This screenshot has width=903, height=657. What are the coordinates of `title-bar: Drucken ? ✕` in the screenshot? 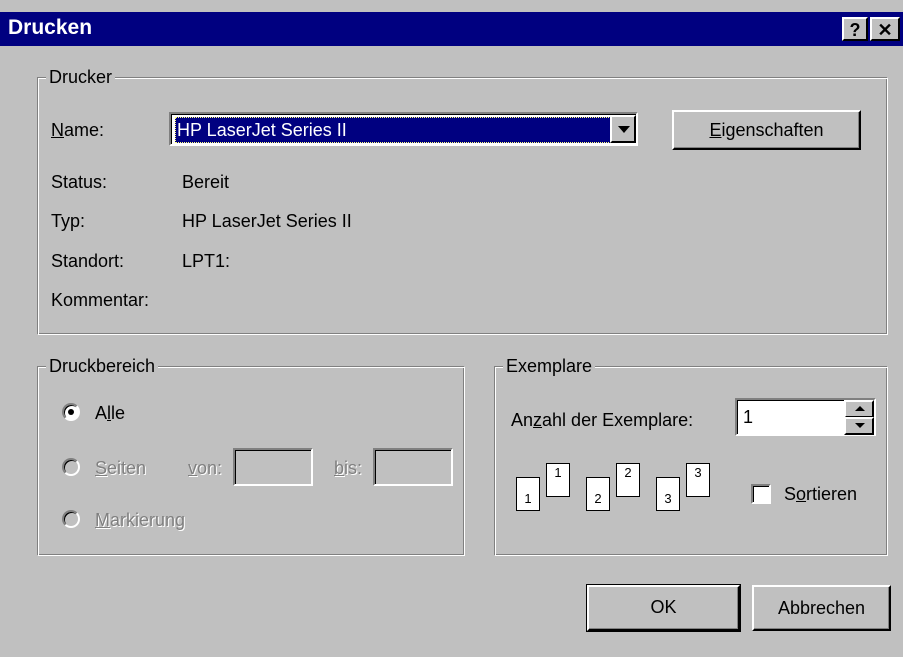 It's located at (451, 29).